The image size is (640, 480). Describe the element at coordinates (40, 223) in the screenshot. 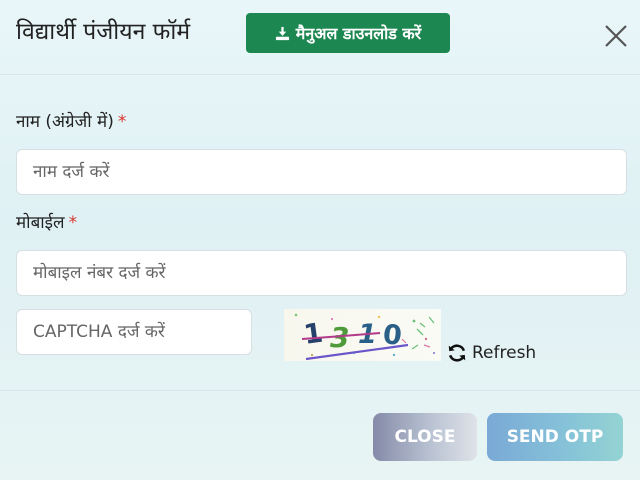

I see `mobile-label-text: मोबाईल` at that location.